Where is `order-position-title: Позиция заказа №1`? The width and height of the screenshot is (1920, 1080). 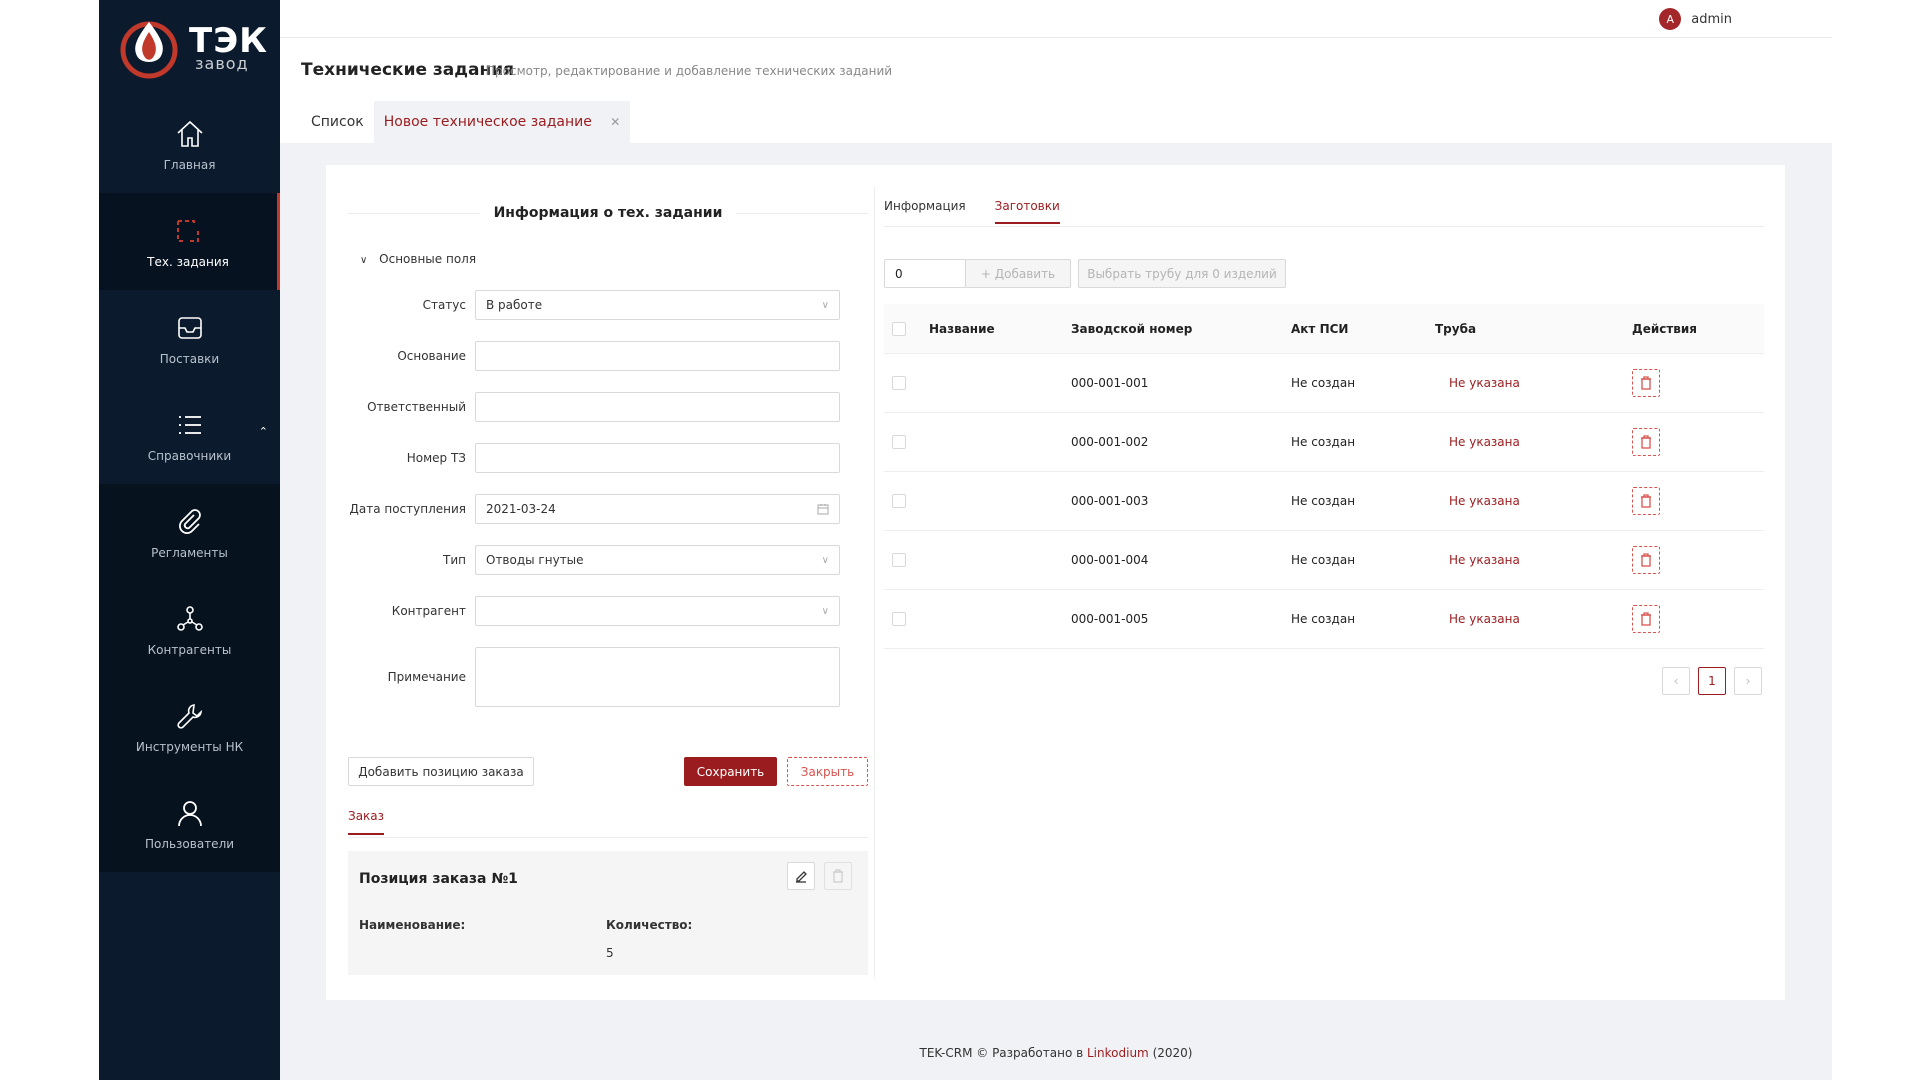 order-position-title: Позиция заказа №1 is located at coordinates (438, 879).